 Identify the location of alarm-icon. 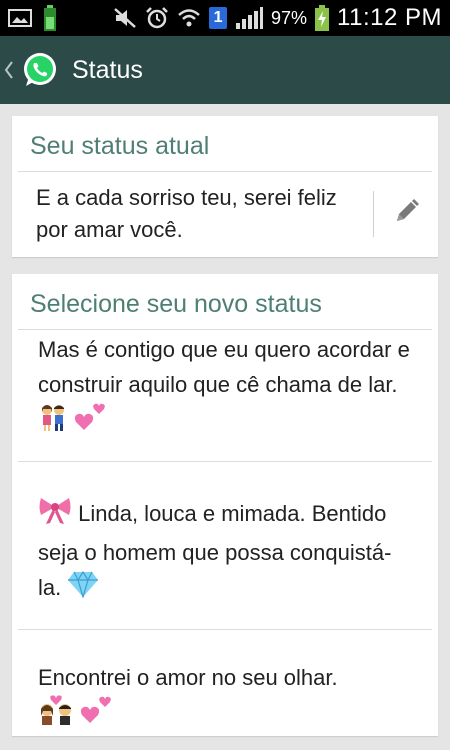
(157, 18).